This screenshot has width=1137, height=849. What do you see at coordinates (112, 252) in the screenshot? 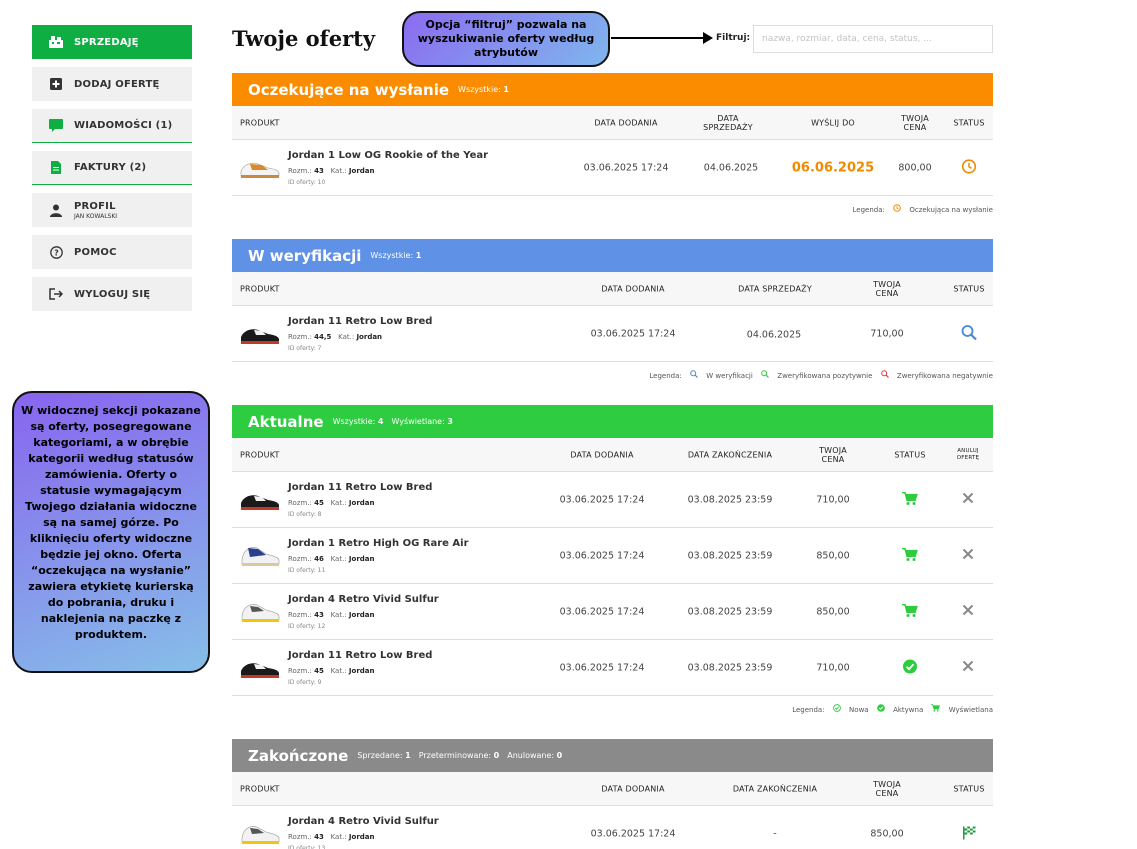
I see `sidebar-item-help: ? POMOC` at bounding box center [112, 252].